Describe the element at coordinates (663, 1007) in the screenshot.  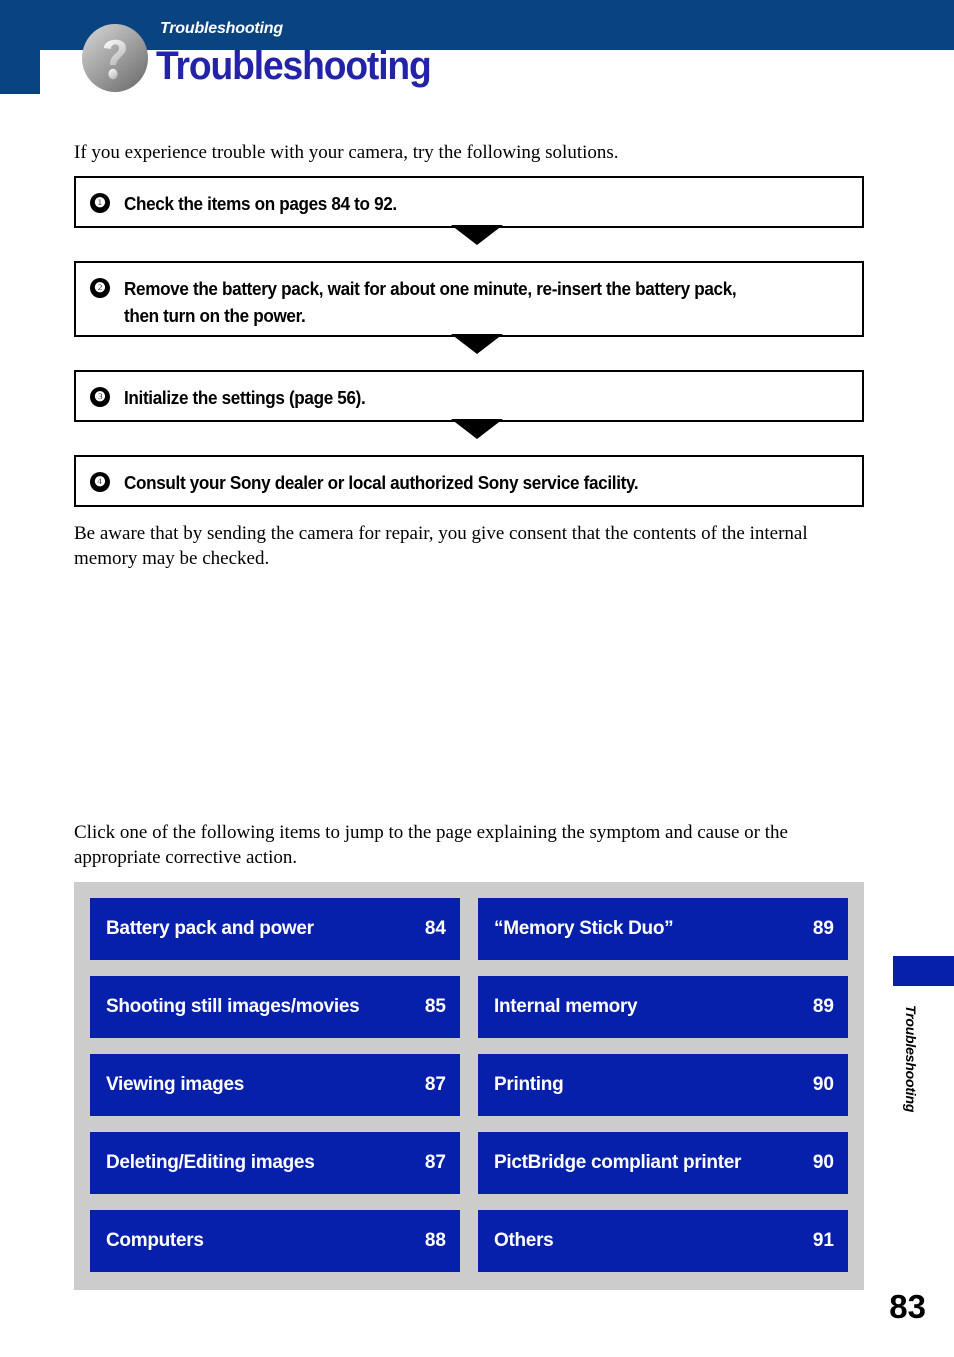
I see `link-button-internal-memory: Internal memory 89` at that location.